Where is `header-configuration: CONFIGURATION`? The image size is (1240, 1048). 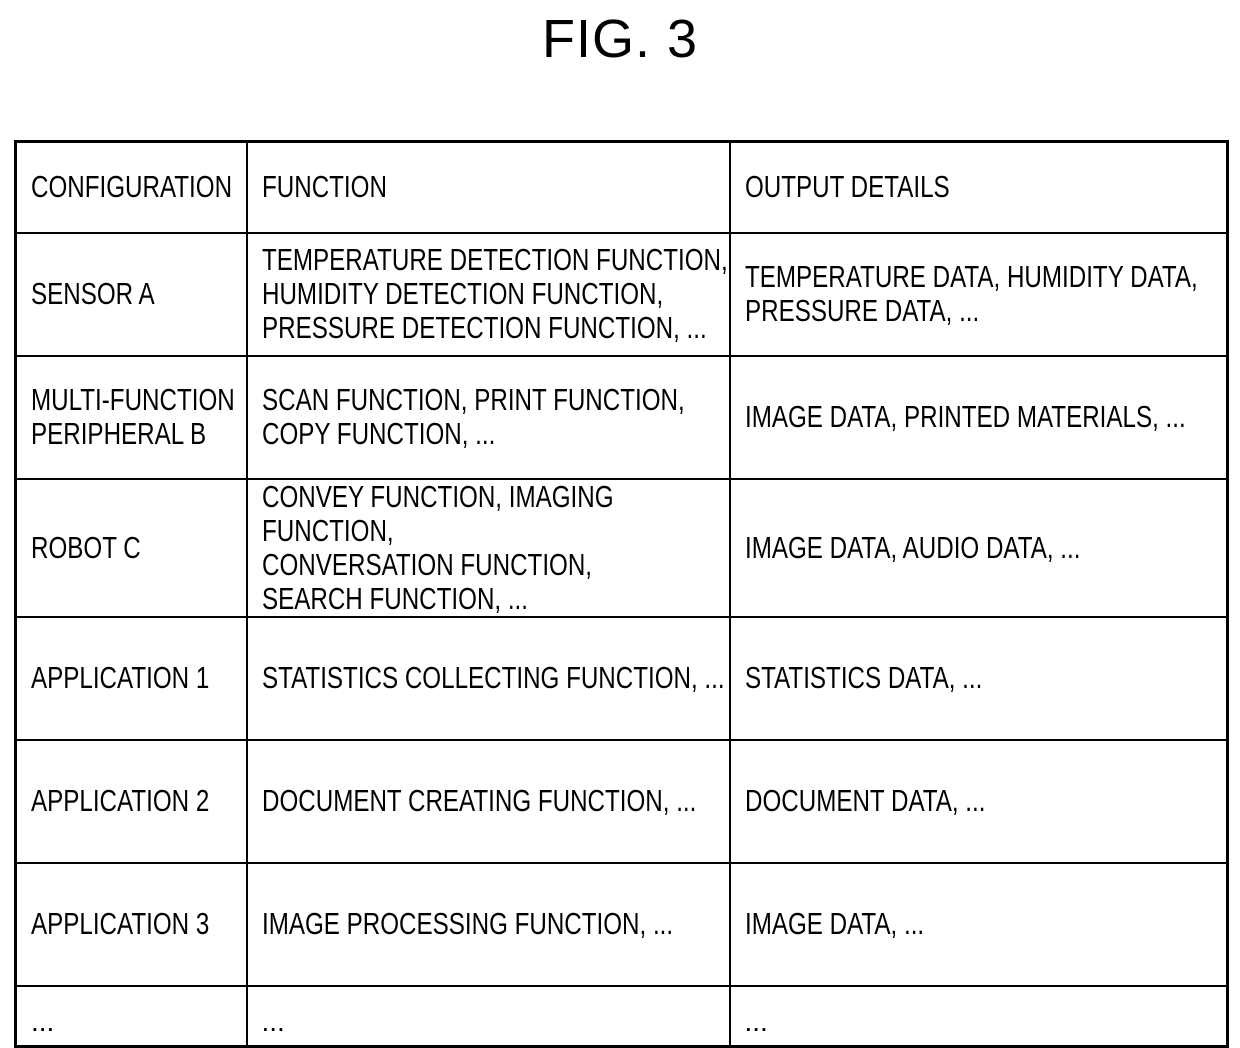
header-configuration: CONFIGURATION is located at coordinates (131, 187).